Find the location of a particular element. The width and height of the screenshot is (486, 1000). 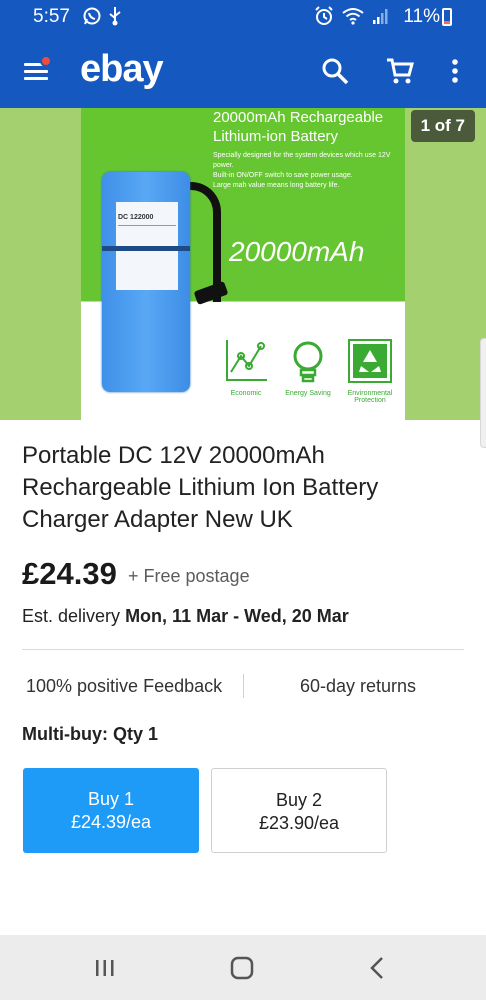

battery-icon is located at coordinates (447, 17).